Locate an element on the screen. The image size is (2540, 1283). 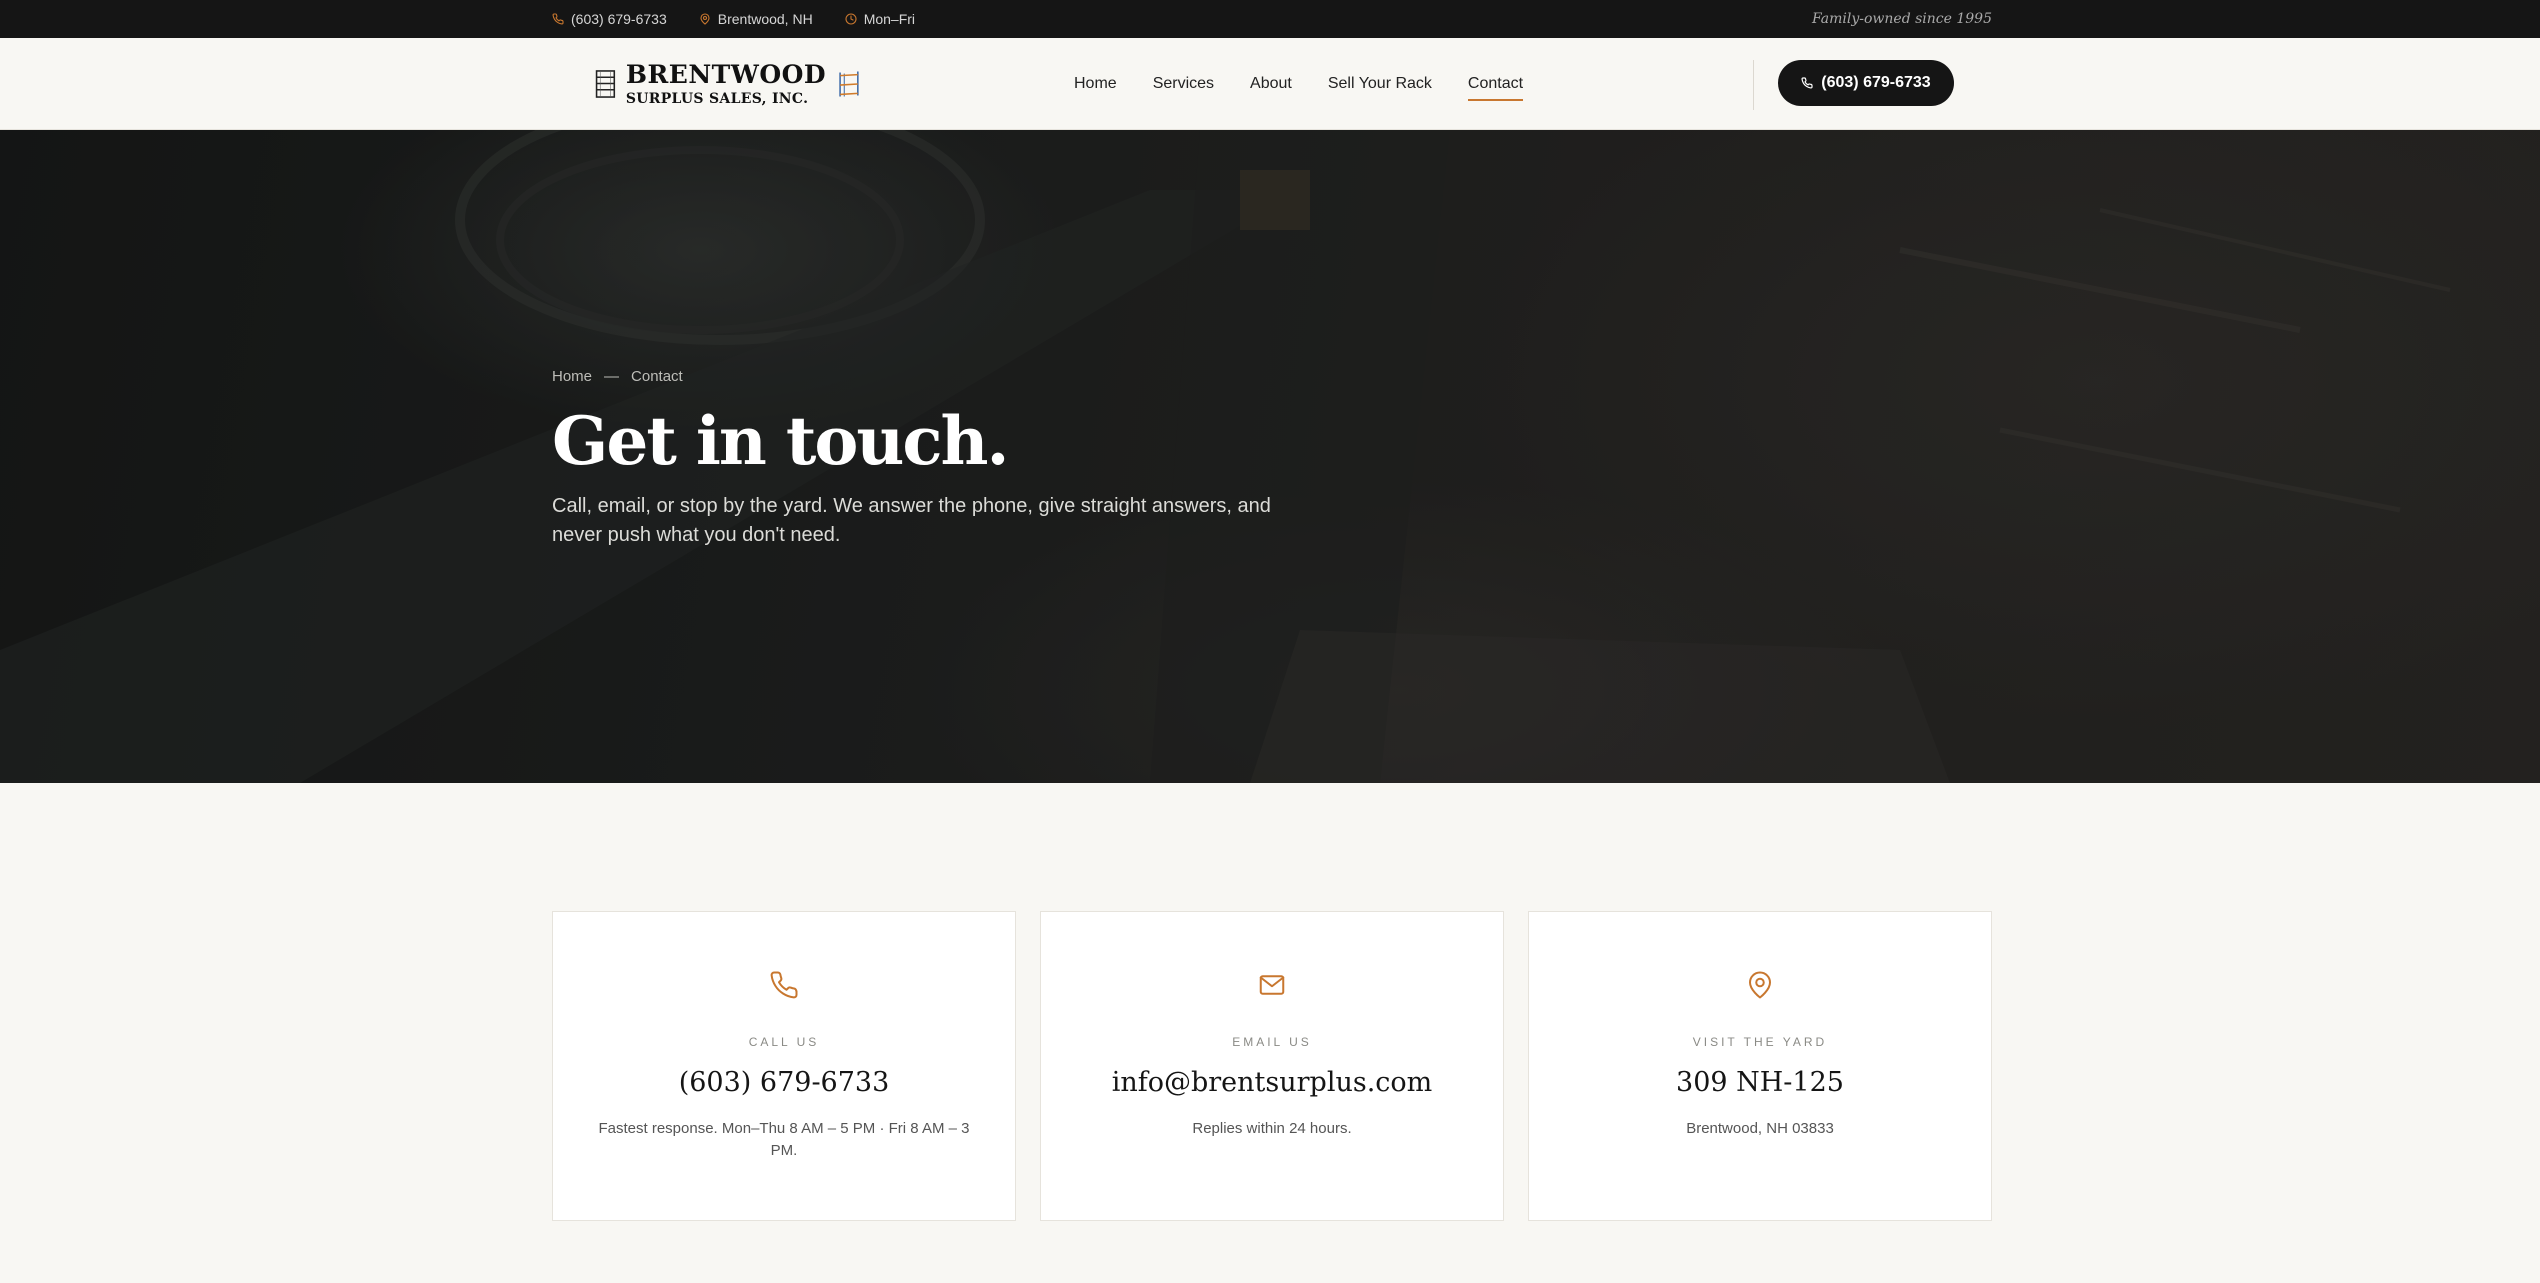
topbar-hours: Mon–Fri is located at coordinates (880, 19).